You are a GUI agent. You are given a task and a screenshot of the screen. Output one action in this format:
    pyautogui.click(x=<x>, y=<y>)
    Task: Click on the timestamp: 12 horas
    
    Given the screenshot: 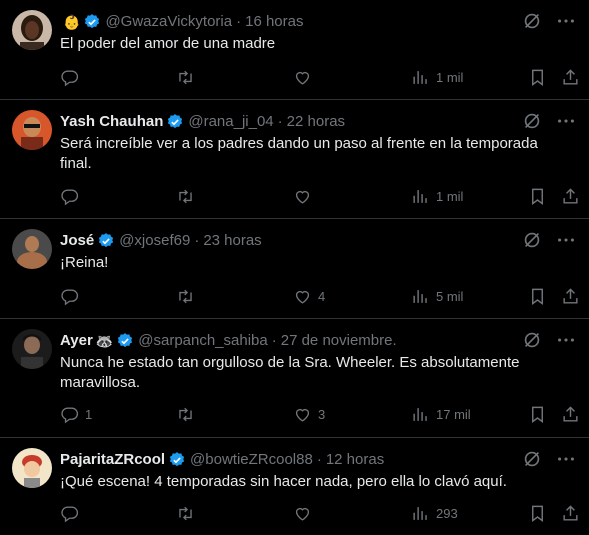 What is the action you would take?
    pyautogui.click(x=355, y=460)
    